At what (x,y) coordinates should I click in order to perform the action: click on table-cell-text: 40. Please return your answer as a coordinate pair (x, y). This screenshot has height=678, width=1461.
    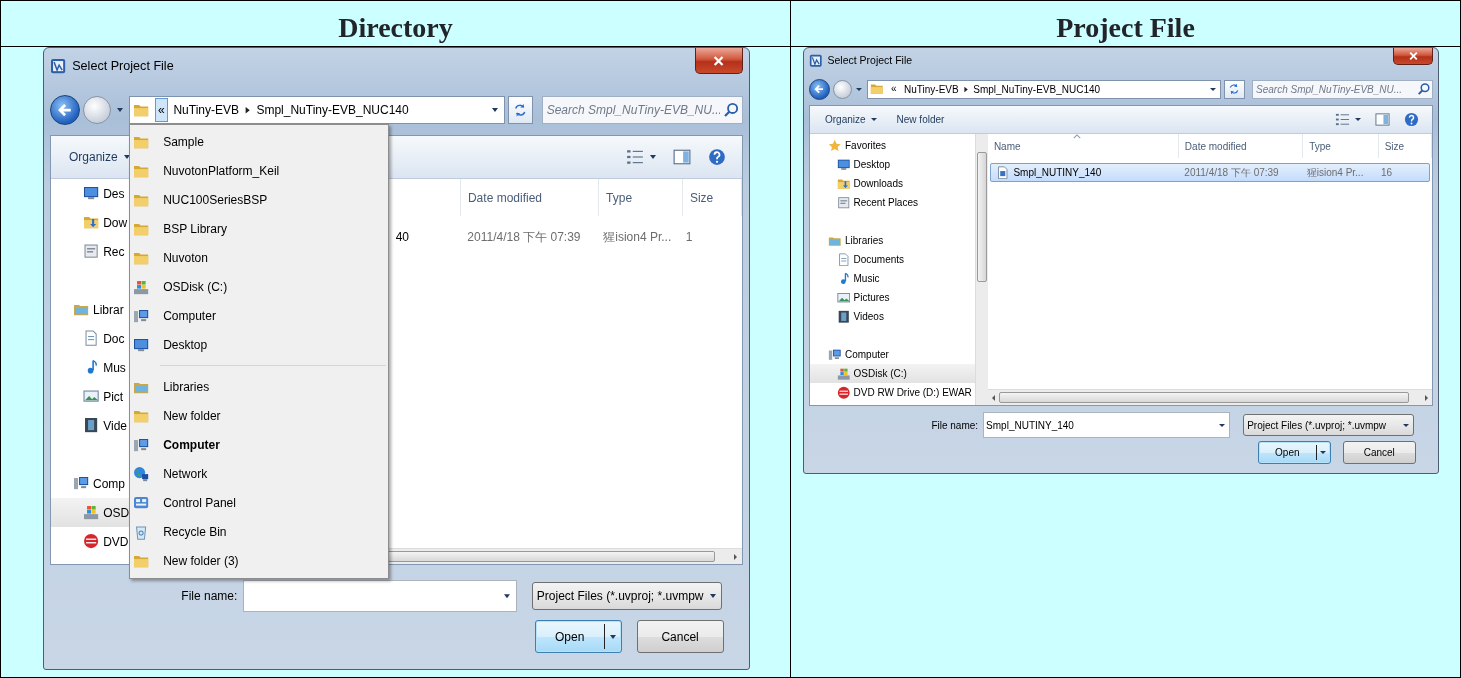
    Looking at the image, I should click on (402, 237).